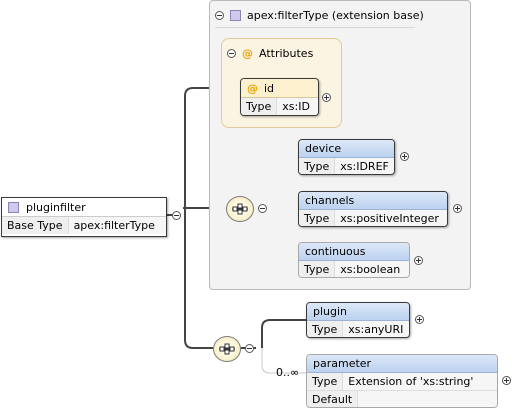 This screenshot has width=515, height=414. What do you see at coordinates (269, 88) in the screenshot?
I see `attribute-name: id` at bounding box center [269, 88].